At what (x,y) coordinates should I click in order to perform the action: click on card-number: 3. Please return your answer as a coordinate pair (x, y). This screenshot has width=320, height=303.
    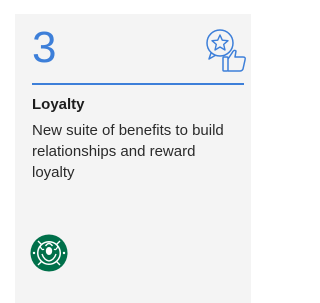
    Looking at the image, I should click on (44, 47).